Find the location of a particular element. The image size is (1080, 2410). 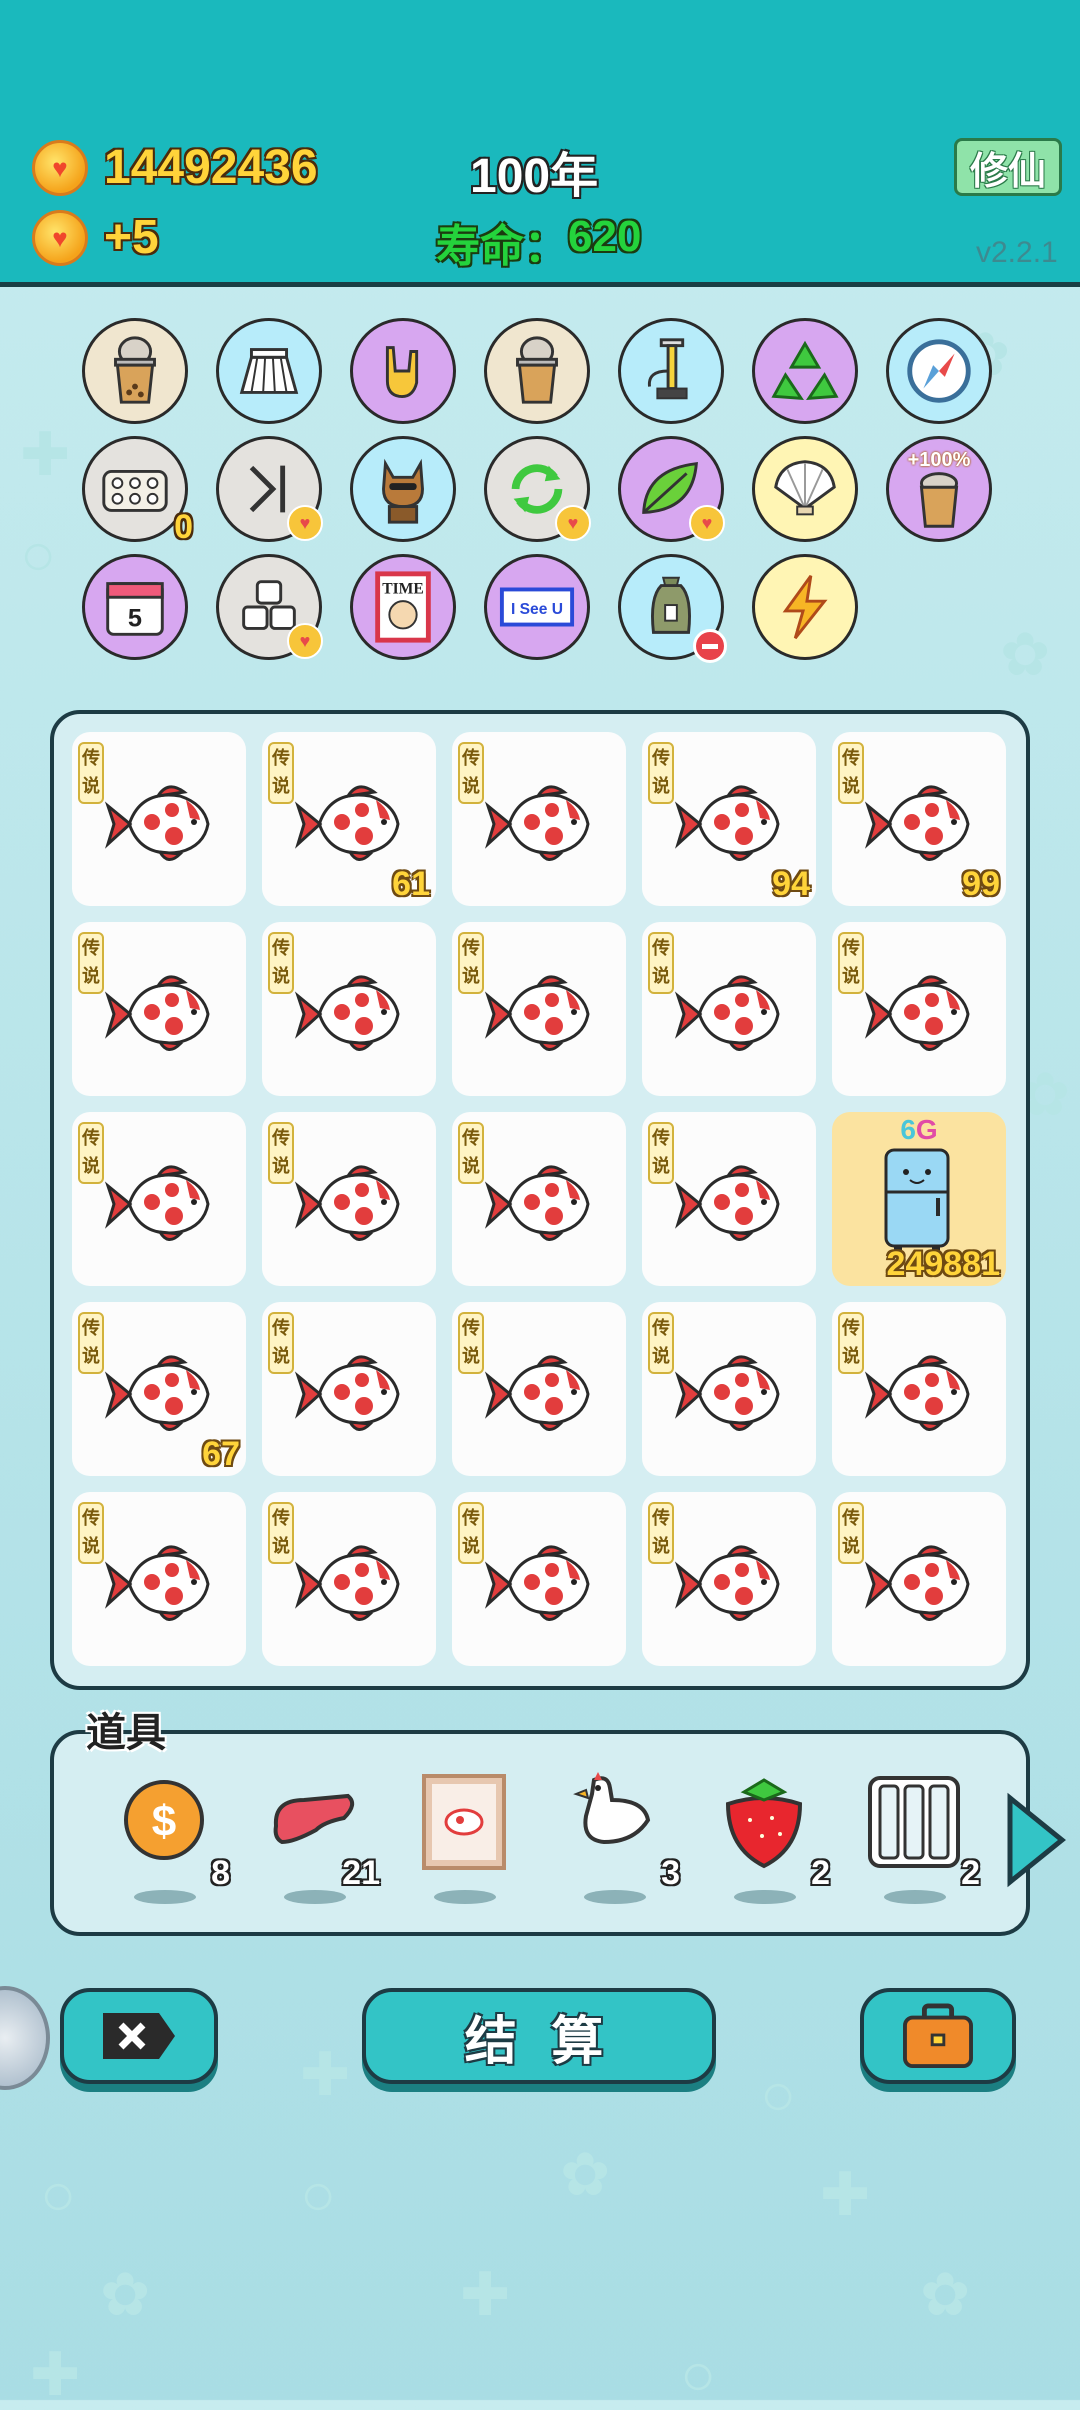

skill-time-magazine: TIME is located at coordinates (403, 607).